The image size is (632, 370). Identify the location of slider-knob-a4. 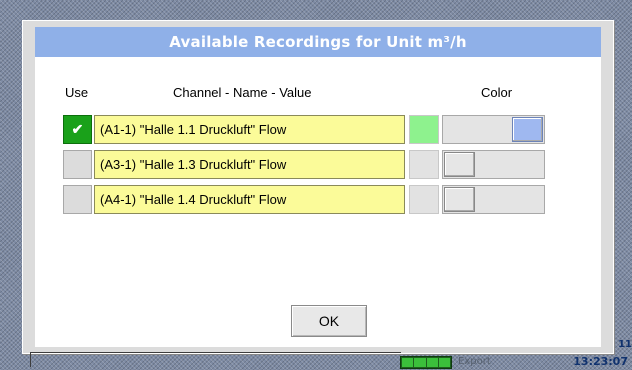
(459, 199).